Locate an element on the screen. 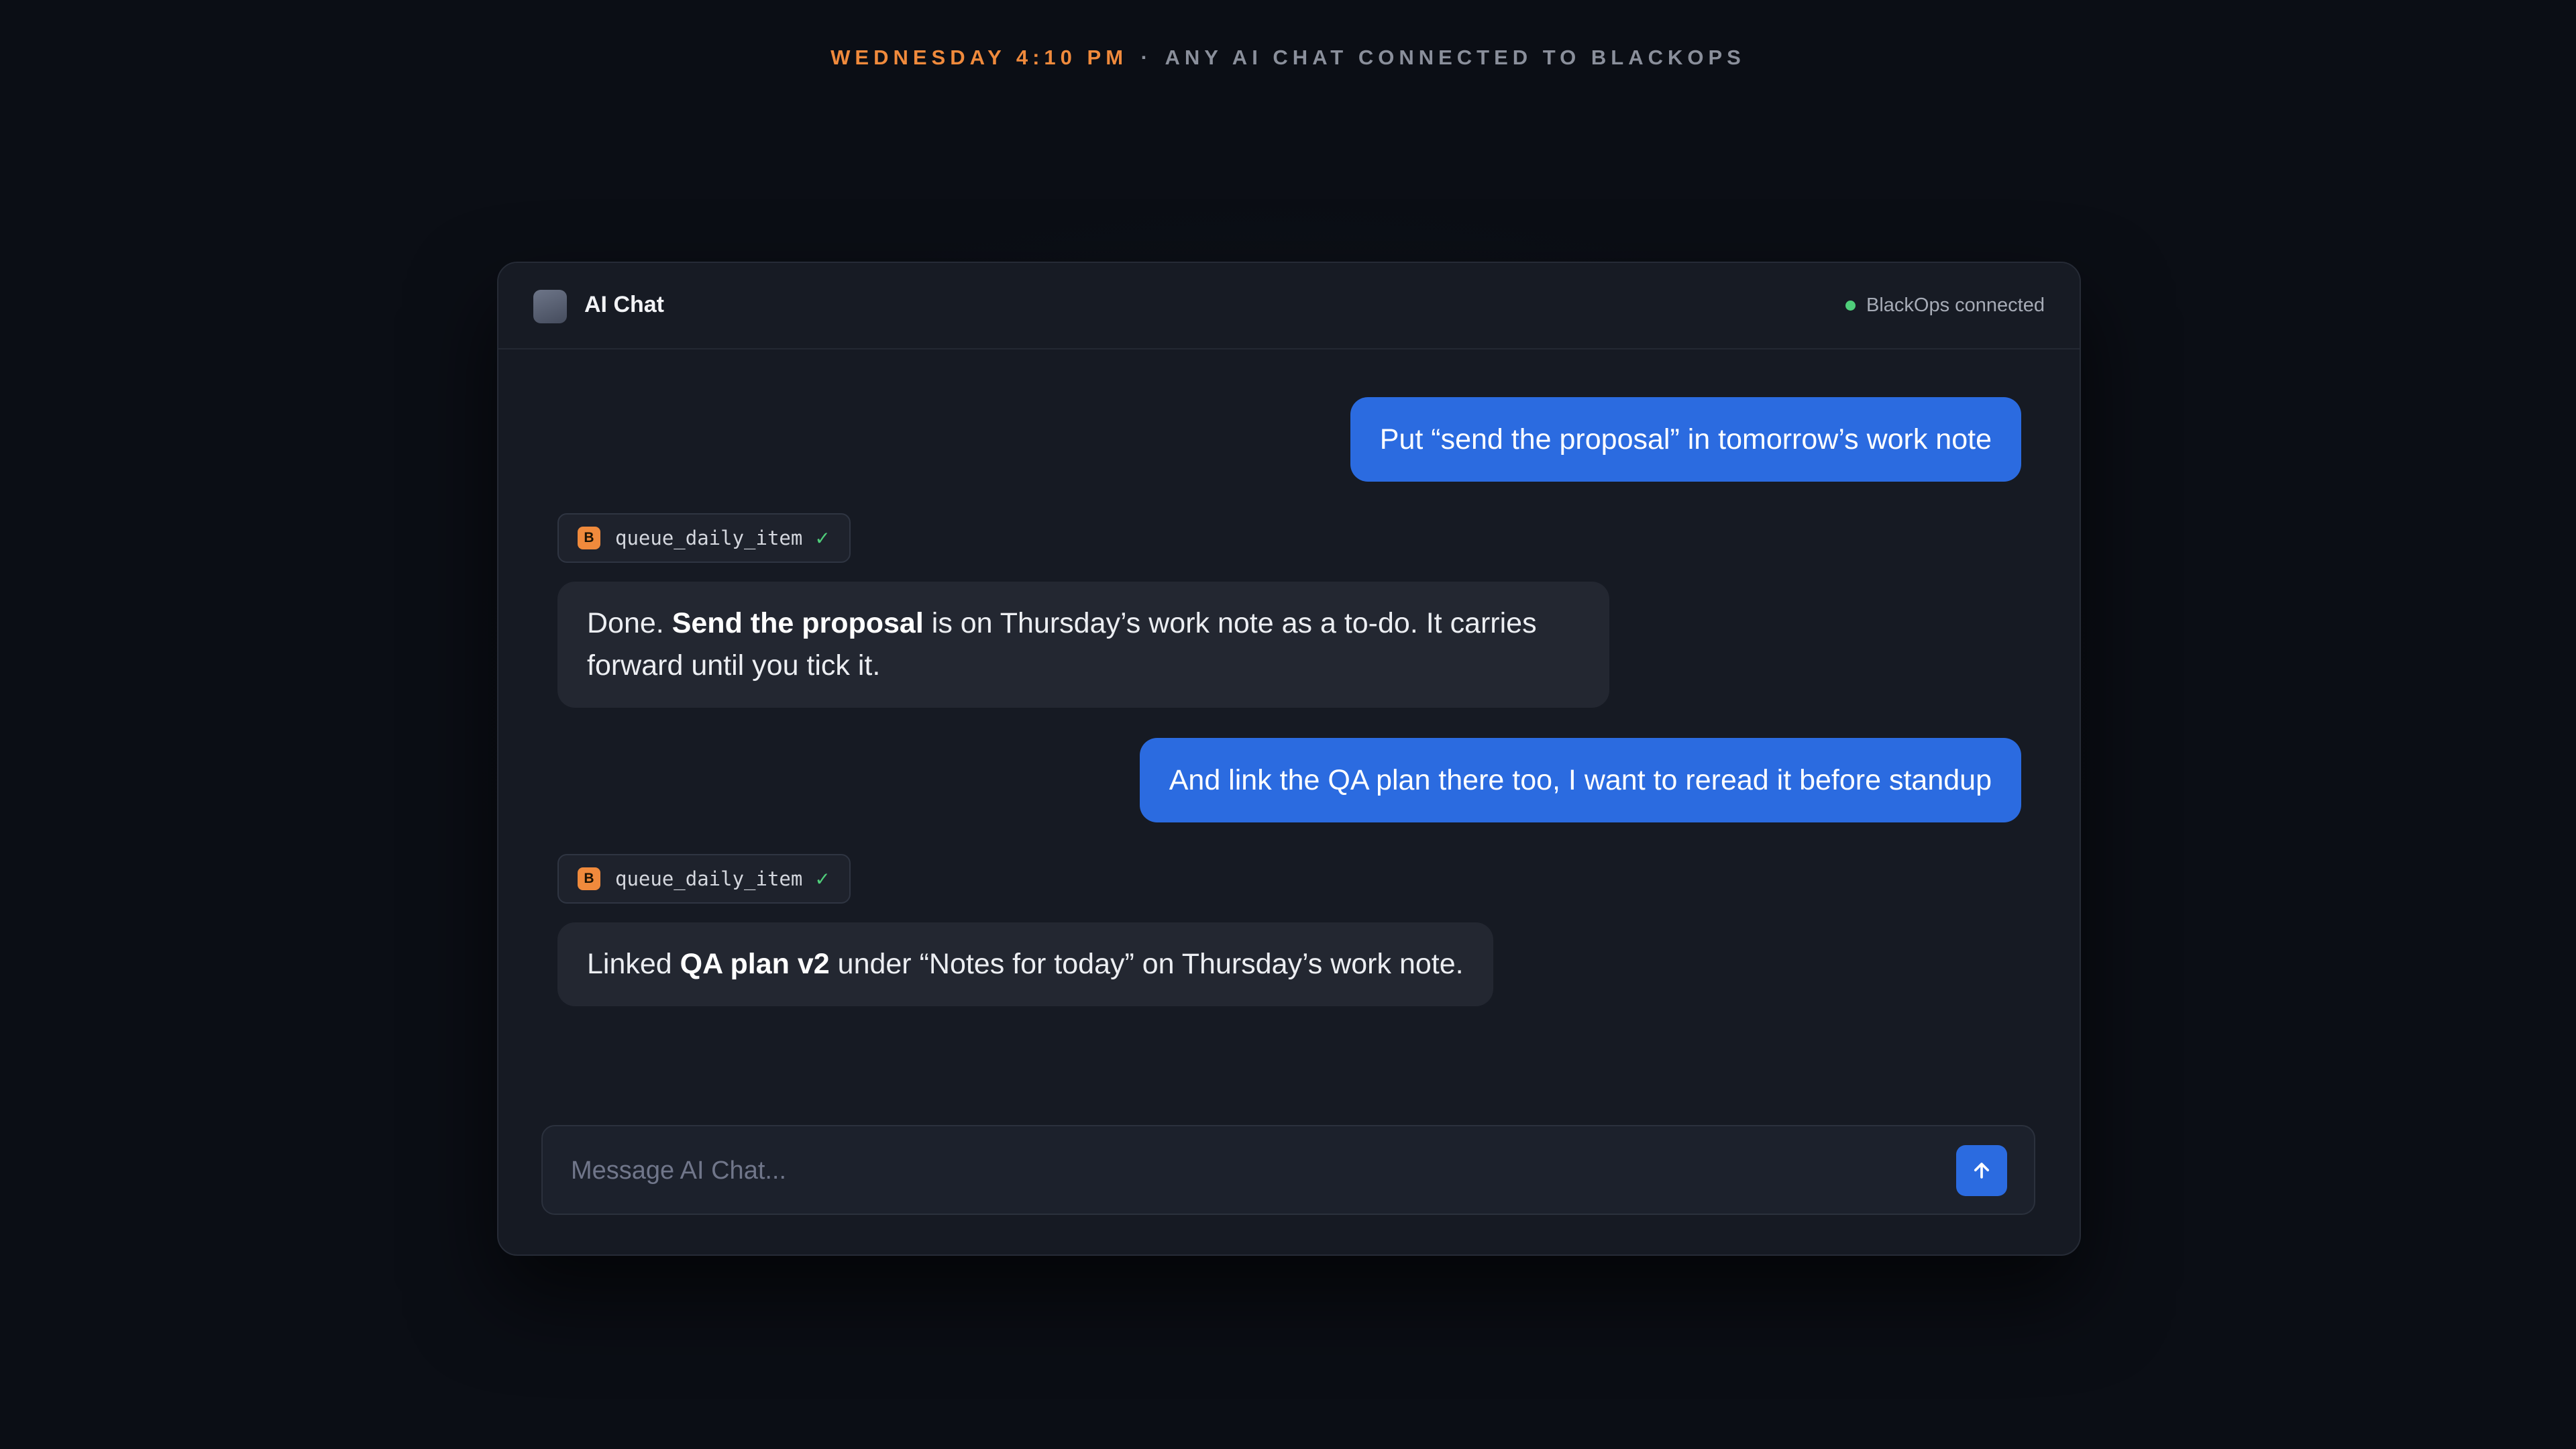 The height and width of the screenshot is (1449, 2576). connection-status-label: BlackOps connected is located at coordinates (1955, 305).